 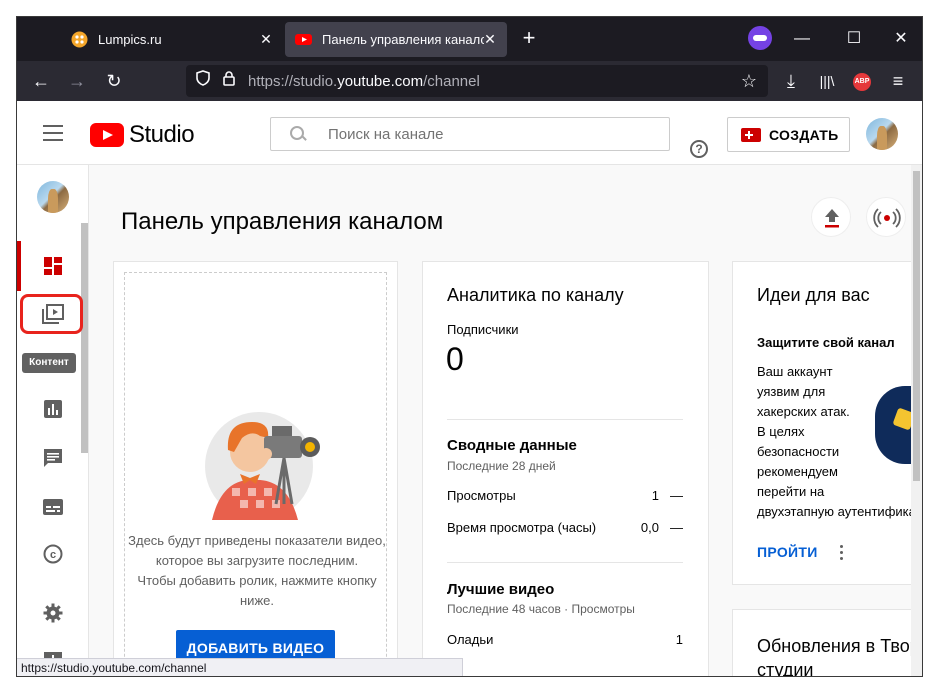 What do you see at coordinates (162, 134) in the screenshot?
I see `logo-text: Studio` at bounding box center [162, 134].